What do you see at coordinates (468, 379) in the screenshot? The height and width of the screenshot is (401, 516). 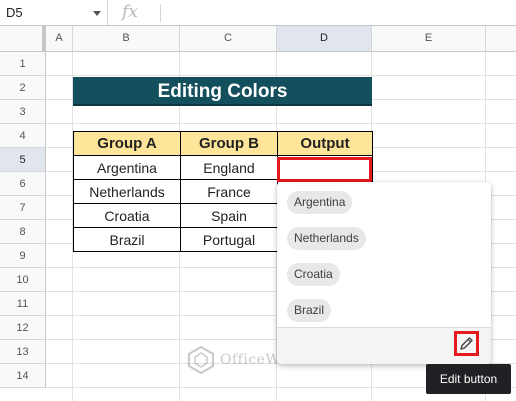 I see `edit-button-tooltip: Edit button` at bounding box center [468, 379].